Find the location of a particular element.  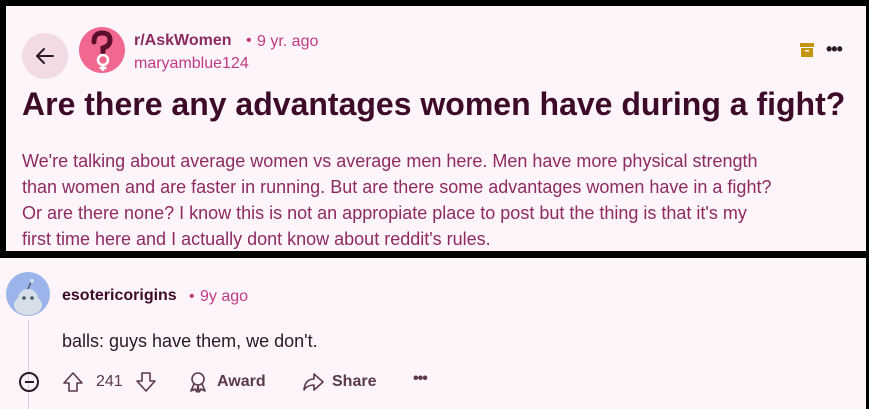

avatar is located at coordinates (28, 294).